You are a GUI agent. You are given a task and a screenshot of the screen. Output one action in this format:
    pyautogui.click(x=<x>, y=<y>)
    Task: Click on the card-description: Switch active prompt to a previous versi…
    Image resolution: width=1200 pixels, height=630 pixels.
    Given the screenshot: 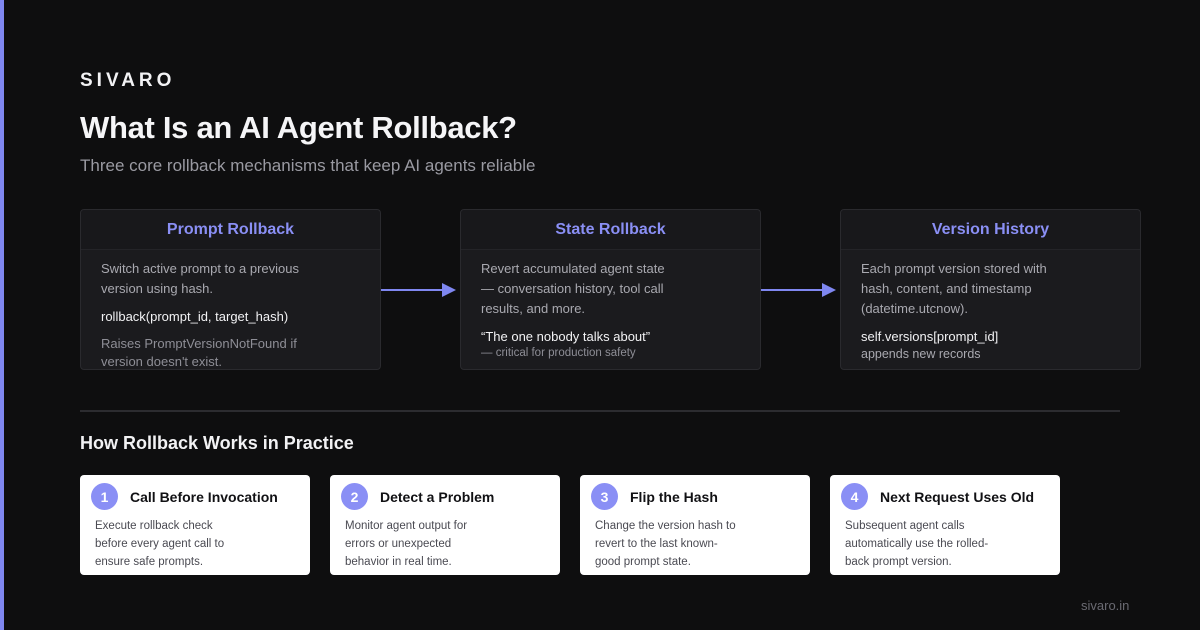 What is the action you would take?
    pyautogui.click(x=200, y=278)
    